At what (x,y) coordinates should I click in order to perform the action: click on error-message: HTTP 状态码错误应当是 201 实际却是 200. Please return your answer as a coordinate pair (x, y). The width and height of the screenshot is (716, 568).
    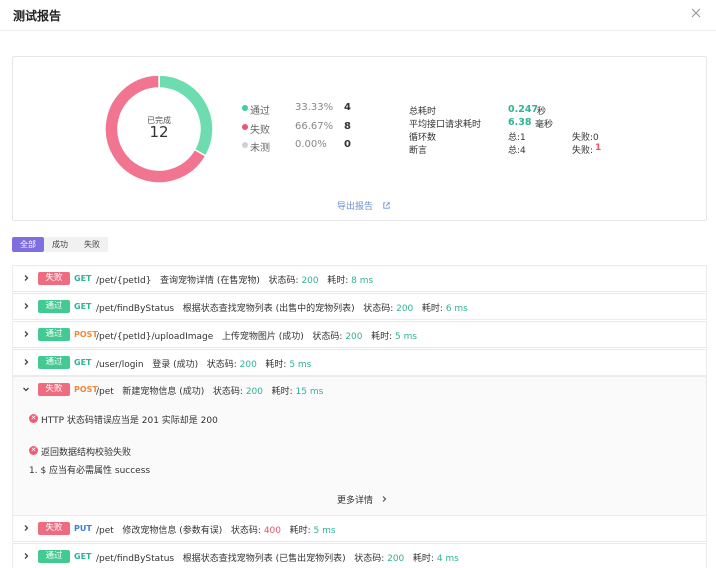
    Looking at the image, I should click on (129, 421).